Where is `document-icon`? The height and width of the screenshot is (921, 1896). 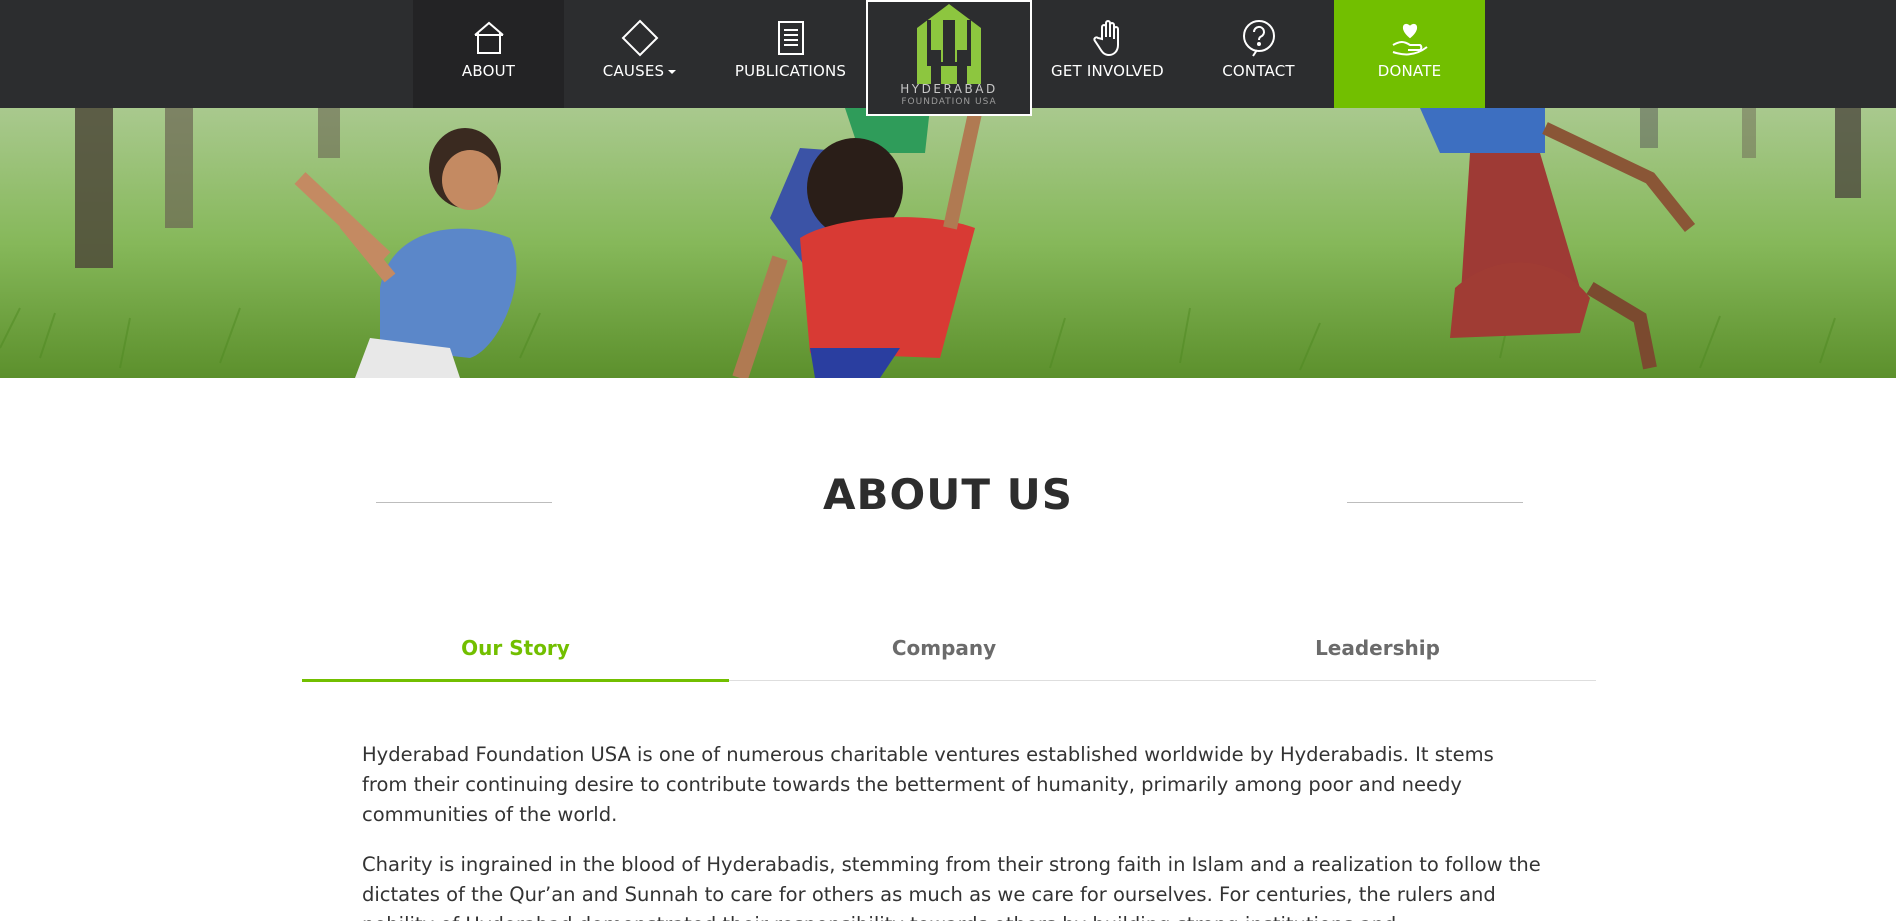
document-icon is located at coordinates (791, 38).